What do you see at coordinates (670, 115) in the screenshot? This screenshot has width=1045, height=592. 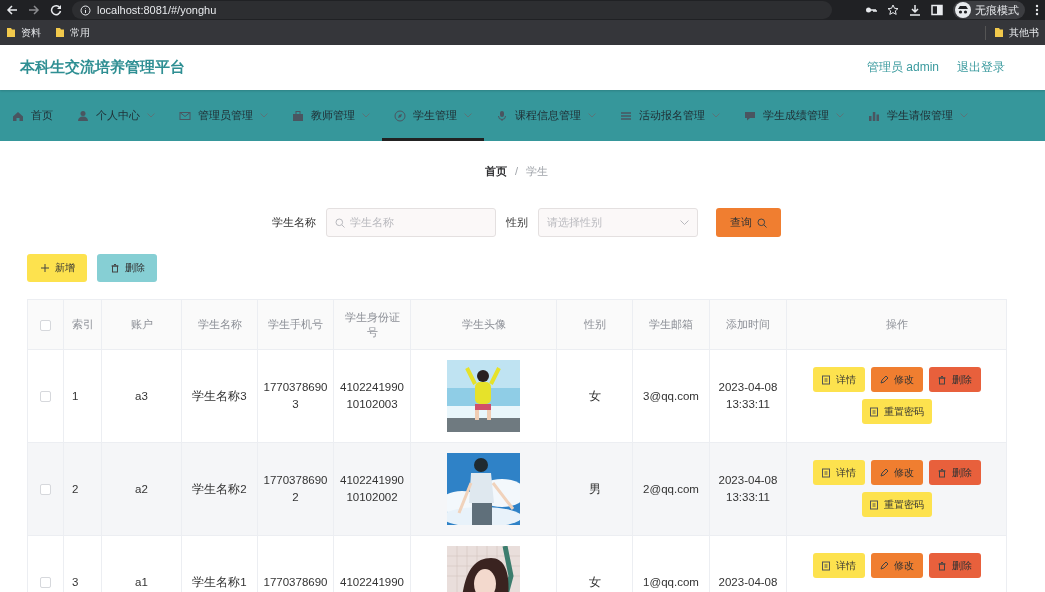 I see `nav-tab: 活动报名管理` at bounding box center [670, 115].